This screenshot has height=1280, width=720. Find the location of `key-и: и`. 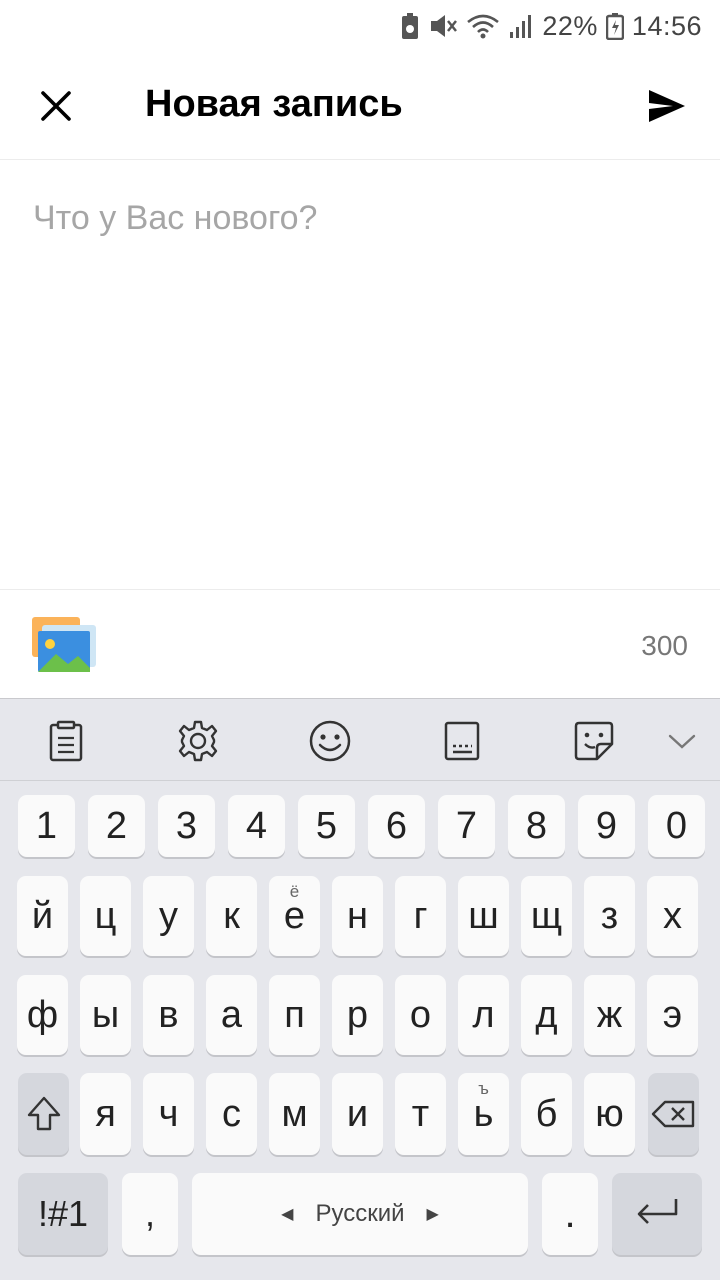

key-и: и is located at coordinates (357, 1114).